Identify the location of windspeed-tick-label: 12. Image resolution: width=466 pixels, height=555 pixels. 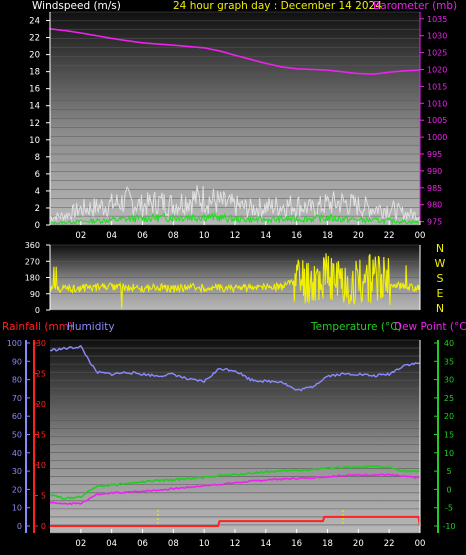
(34, 124).